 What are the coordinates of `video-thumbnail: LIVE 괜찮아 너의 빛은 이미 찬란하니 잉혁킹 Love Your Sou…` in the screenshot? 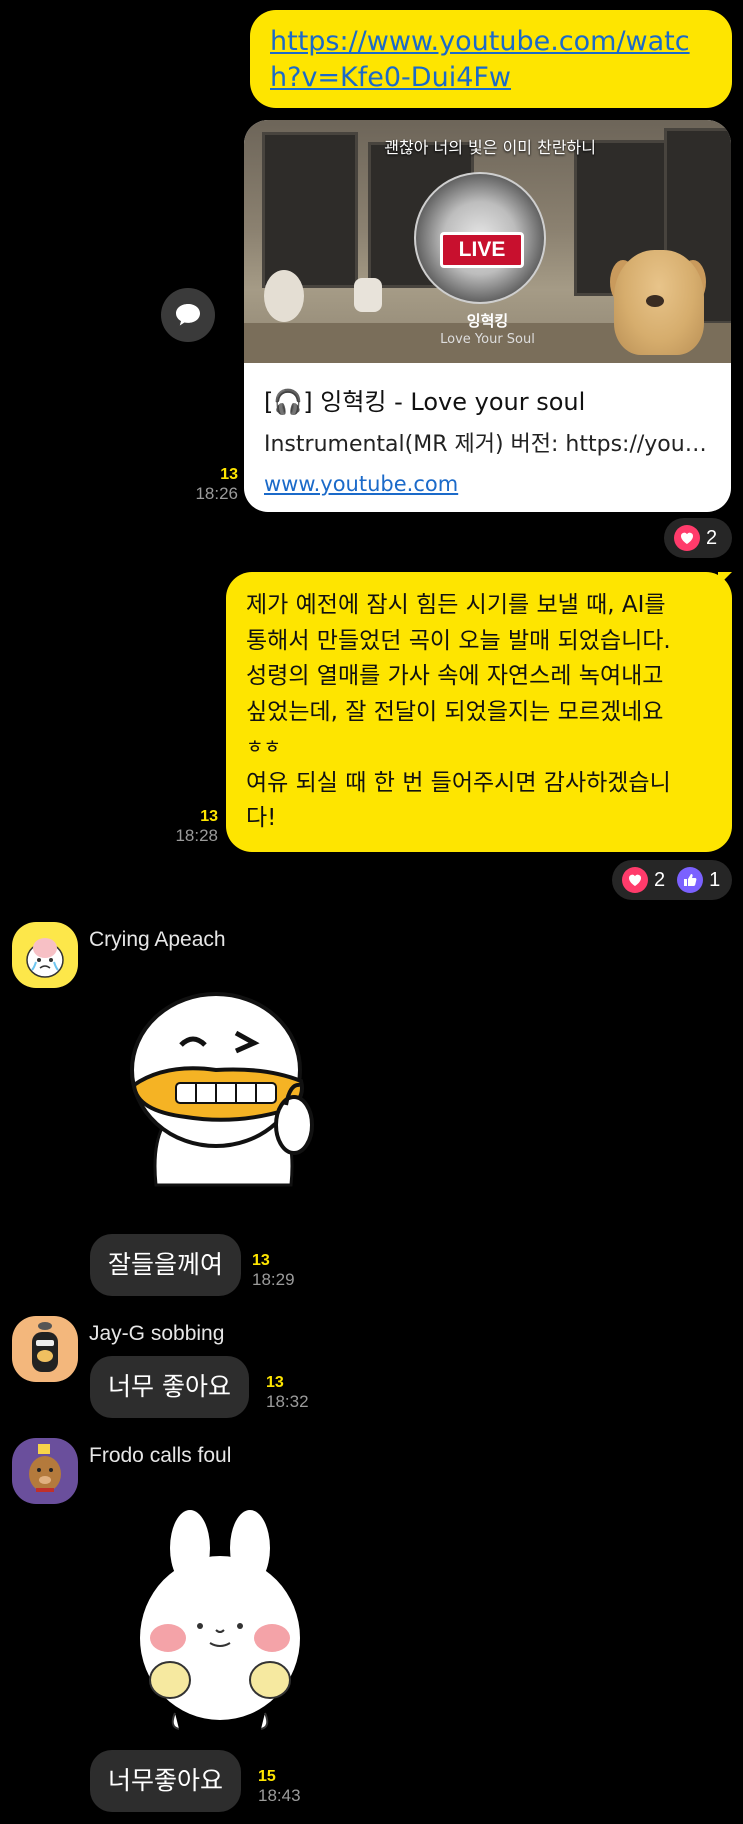 It's located at (487, 241).